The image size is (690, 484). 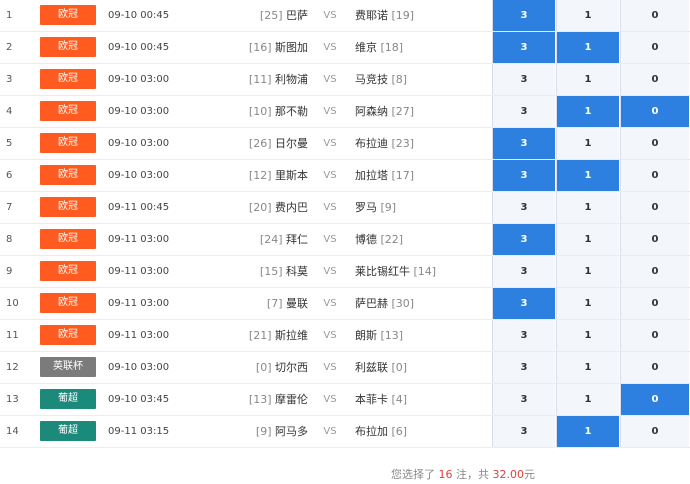 I want to click on match-time: 09-11 03:00, so click(x=139, y=239).